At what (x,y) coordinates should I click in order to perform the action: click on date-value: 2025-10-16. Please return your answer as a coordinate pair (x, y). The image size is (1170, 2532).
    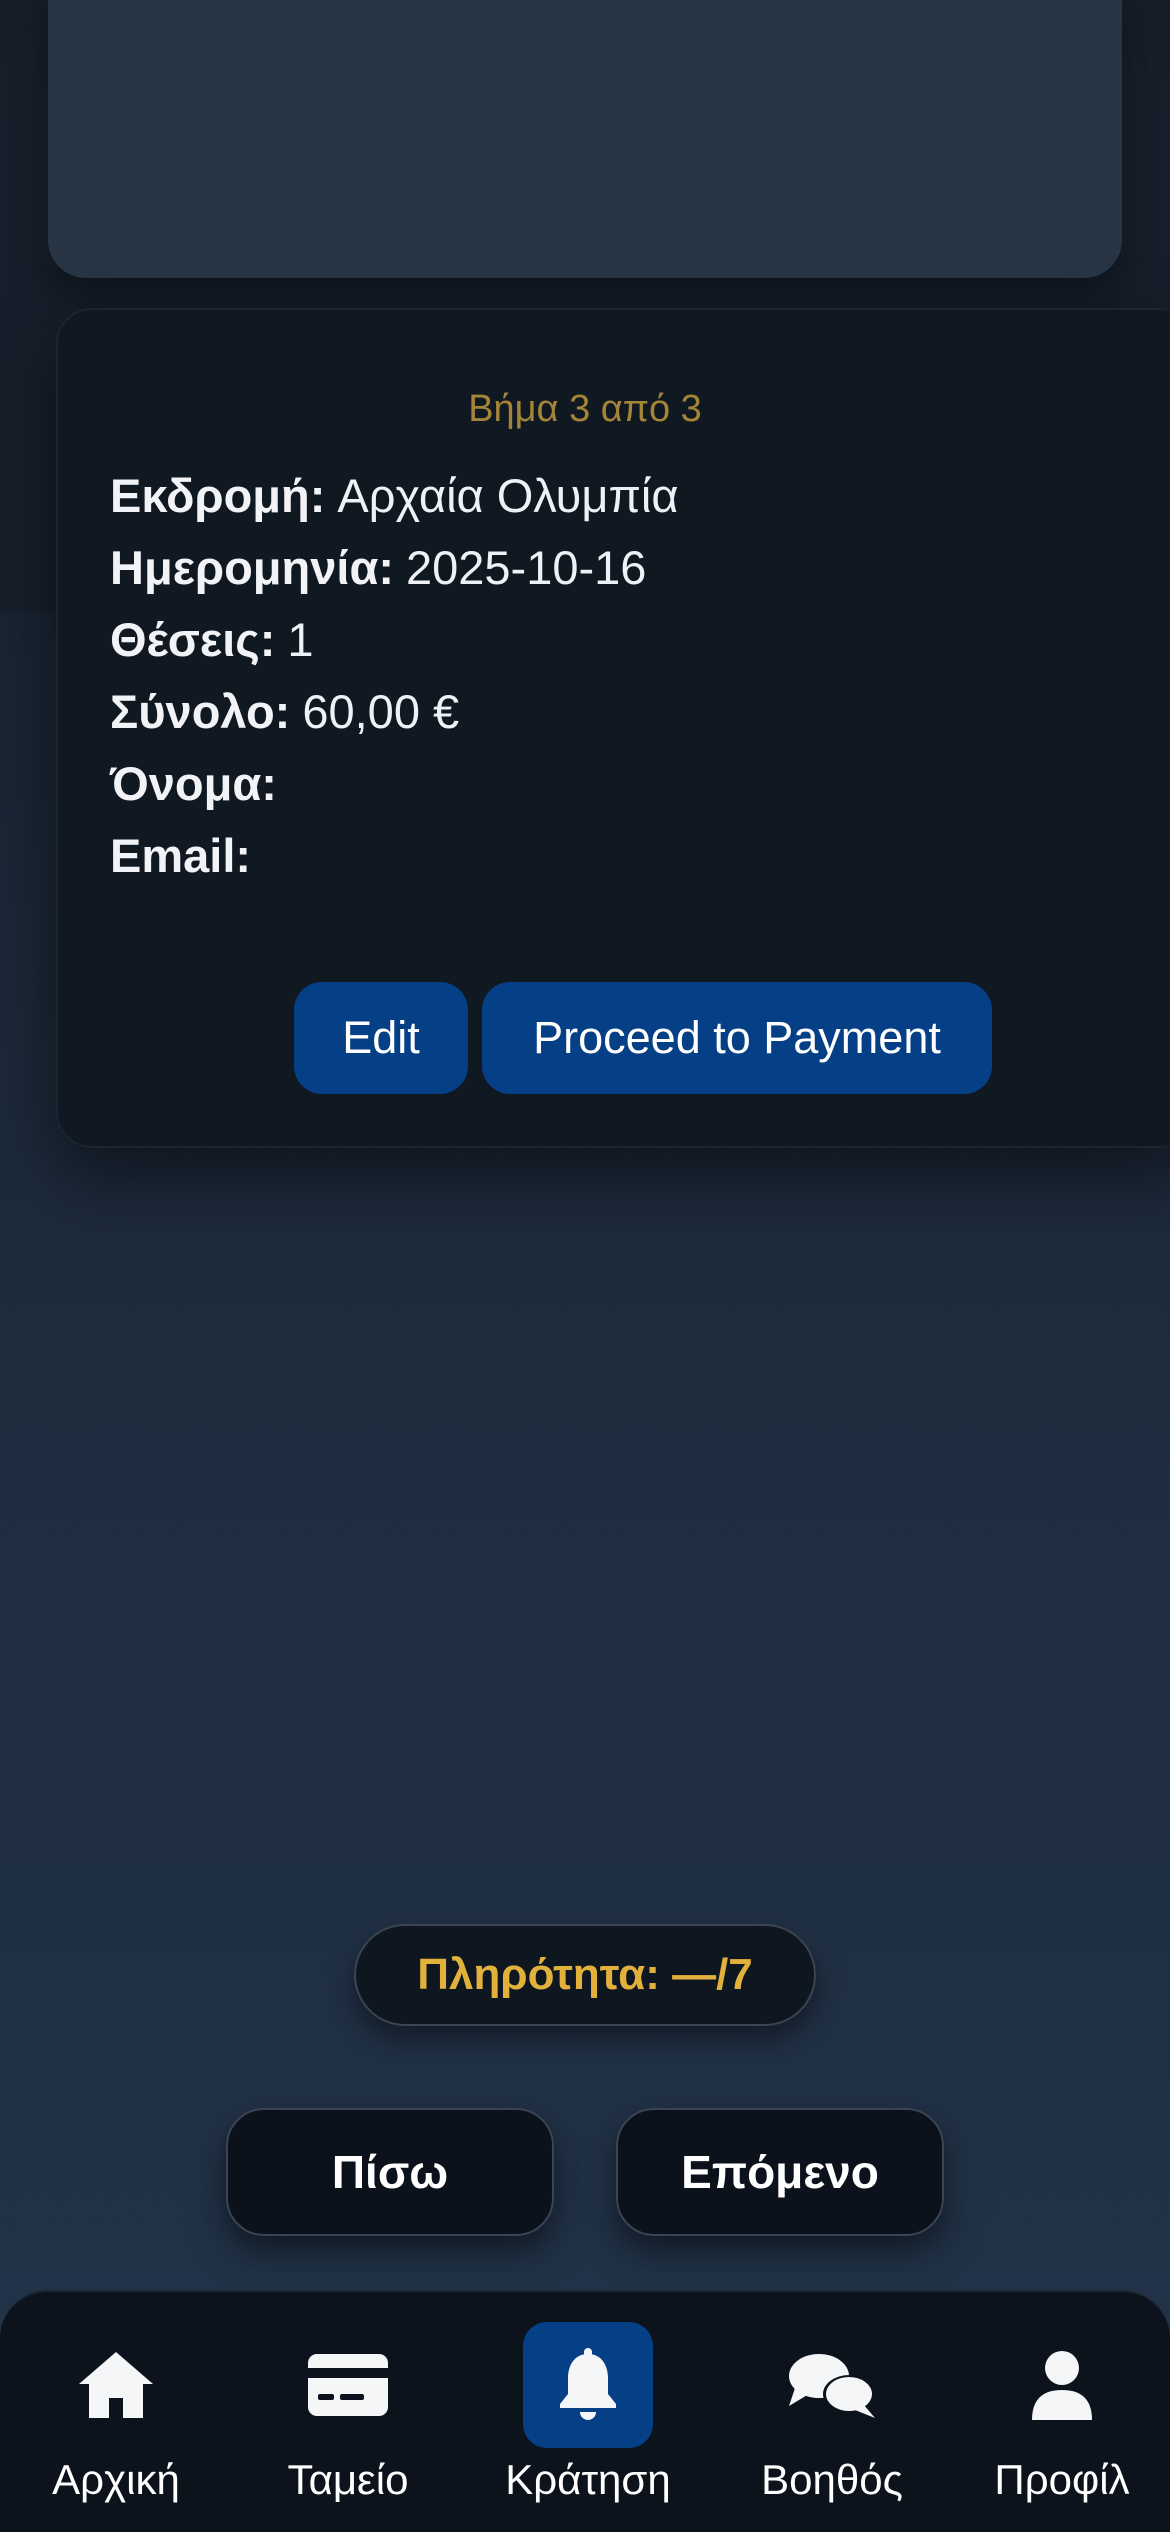
    Looking at the image, I should click on (526, 567).